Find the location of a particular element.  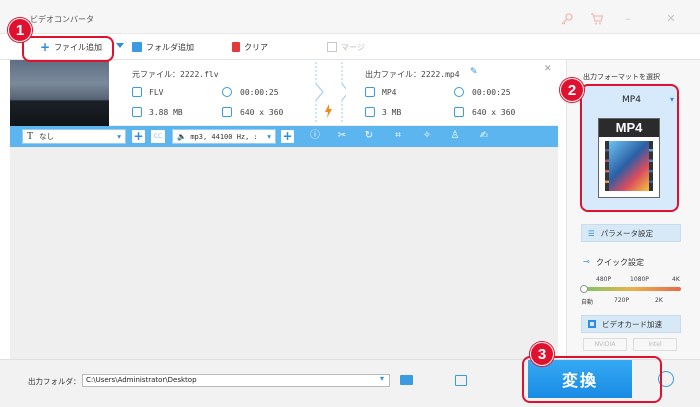

effects-wand-icon: ✧ is located at coordinates (427, 136).